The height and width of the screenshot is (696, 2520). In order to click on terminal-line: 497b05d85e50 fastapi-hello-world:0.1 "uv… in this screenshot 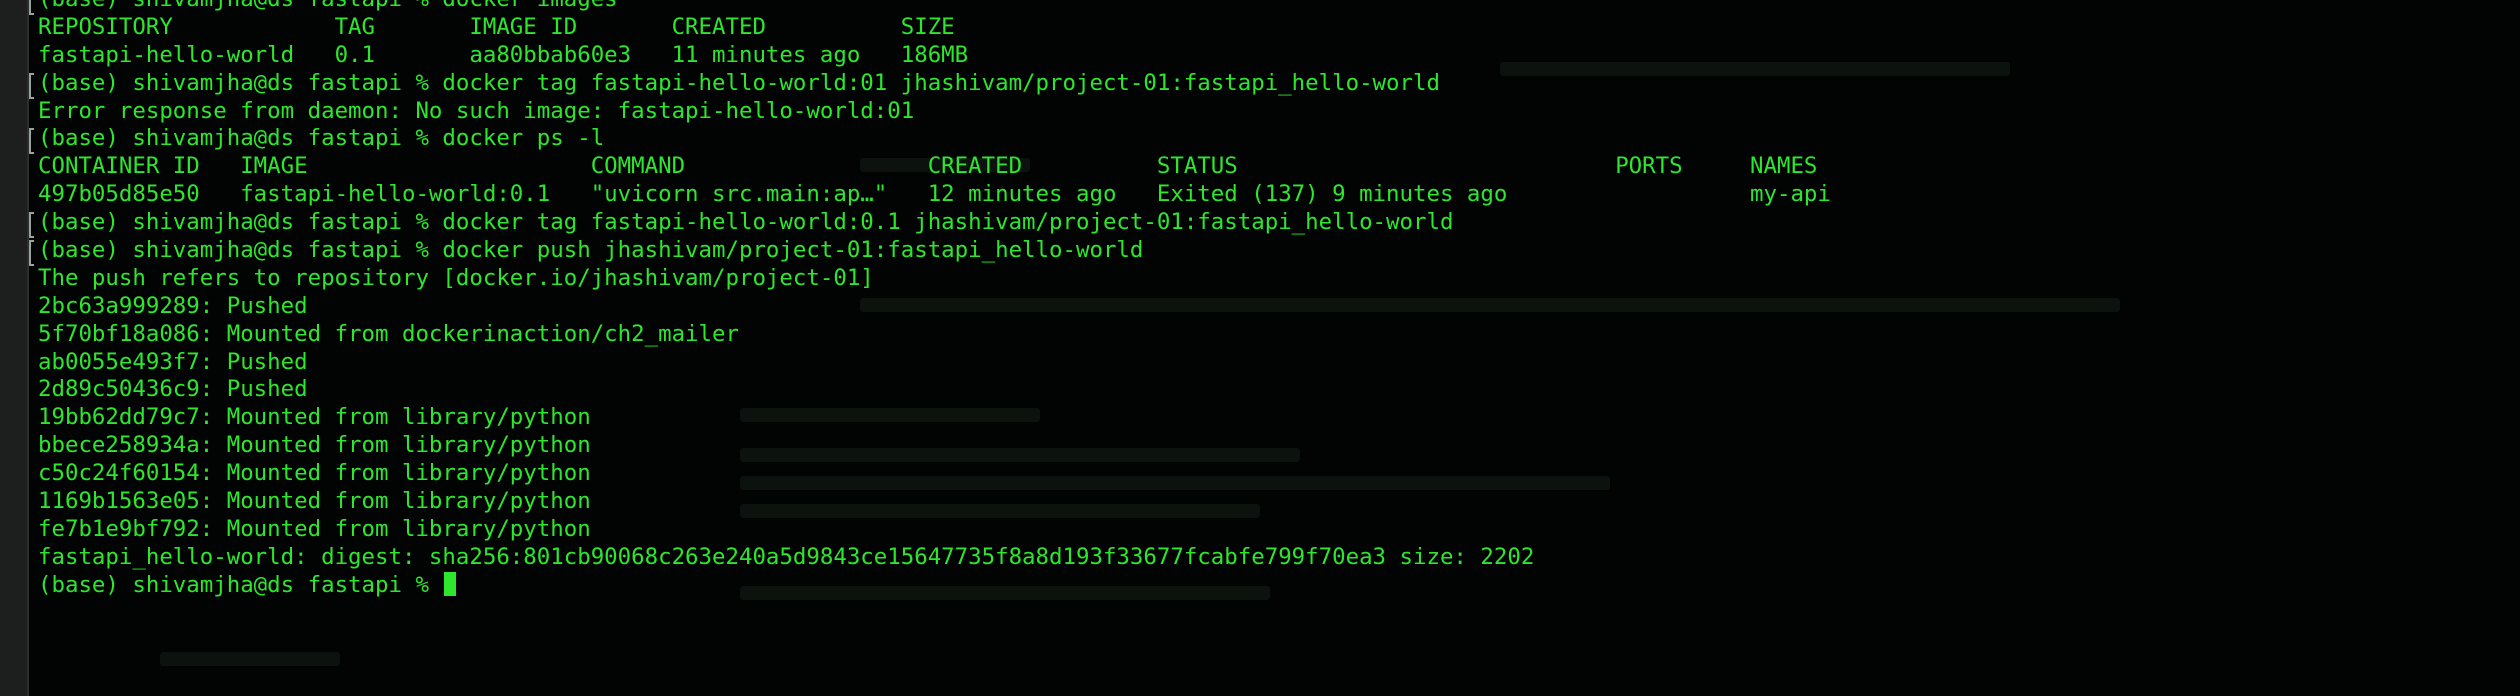, I will do `click(934, 194)`.